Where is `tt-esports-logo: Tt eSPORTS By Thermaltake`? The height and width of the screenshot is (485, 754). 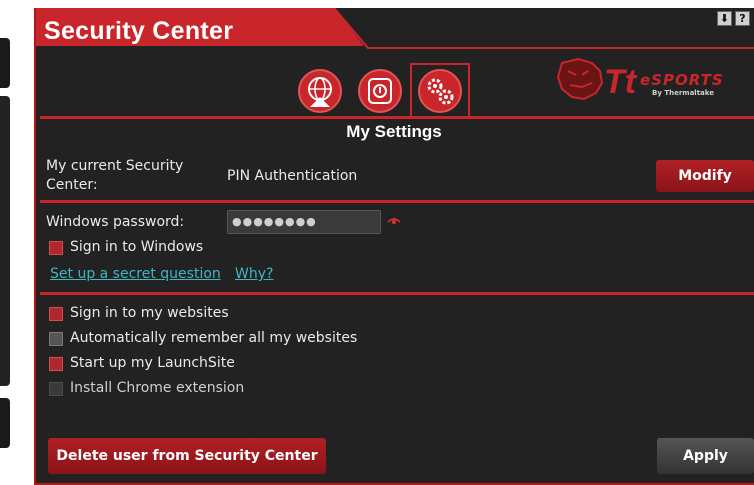
tt-esports-logo: Tt eSPORTS By Thermaltake is located at coordinates (638, 80).